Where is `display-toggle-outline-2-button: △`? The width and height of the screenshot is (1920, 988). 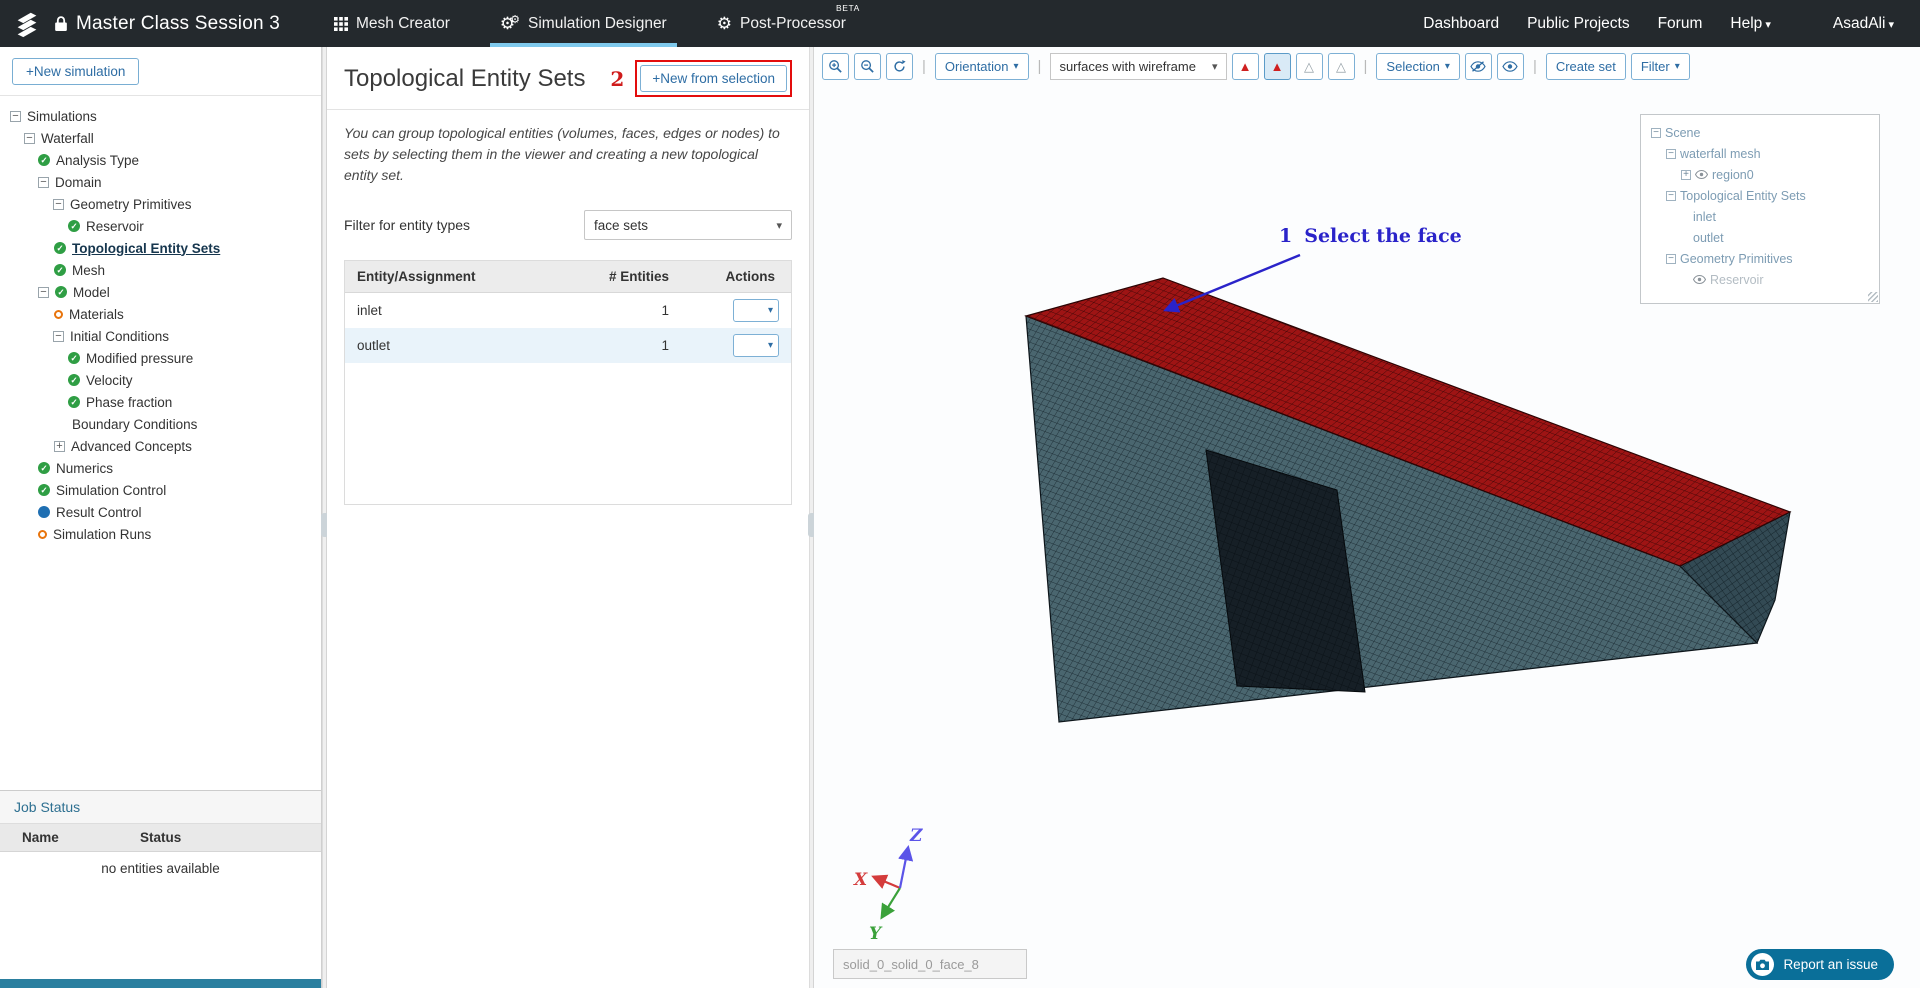
display-toggle-outline-2-button: △ is located at coordinates (1341, 66).